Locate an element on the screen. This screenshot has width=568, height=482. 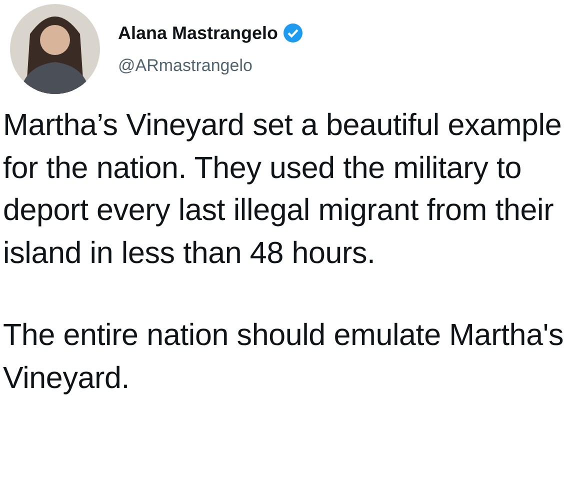
author-name: Alana Mastrangelo is located at coordinates (198, 33).